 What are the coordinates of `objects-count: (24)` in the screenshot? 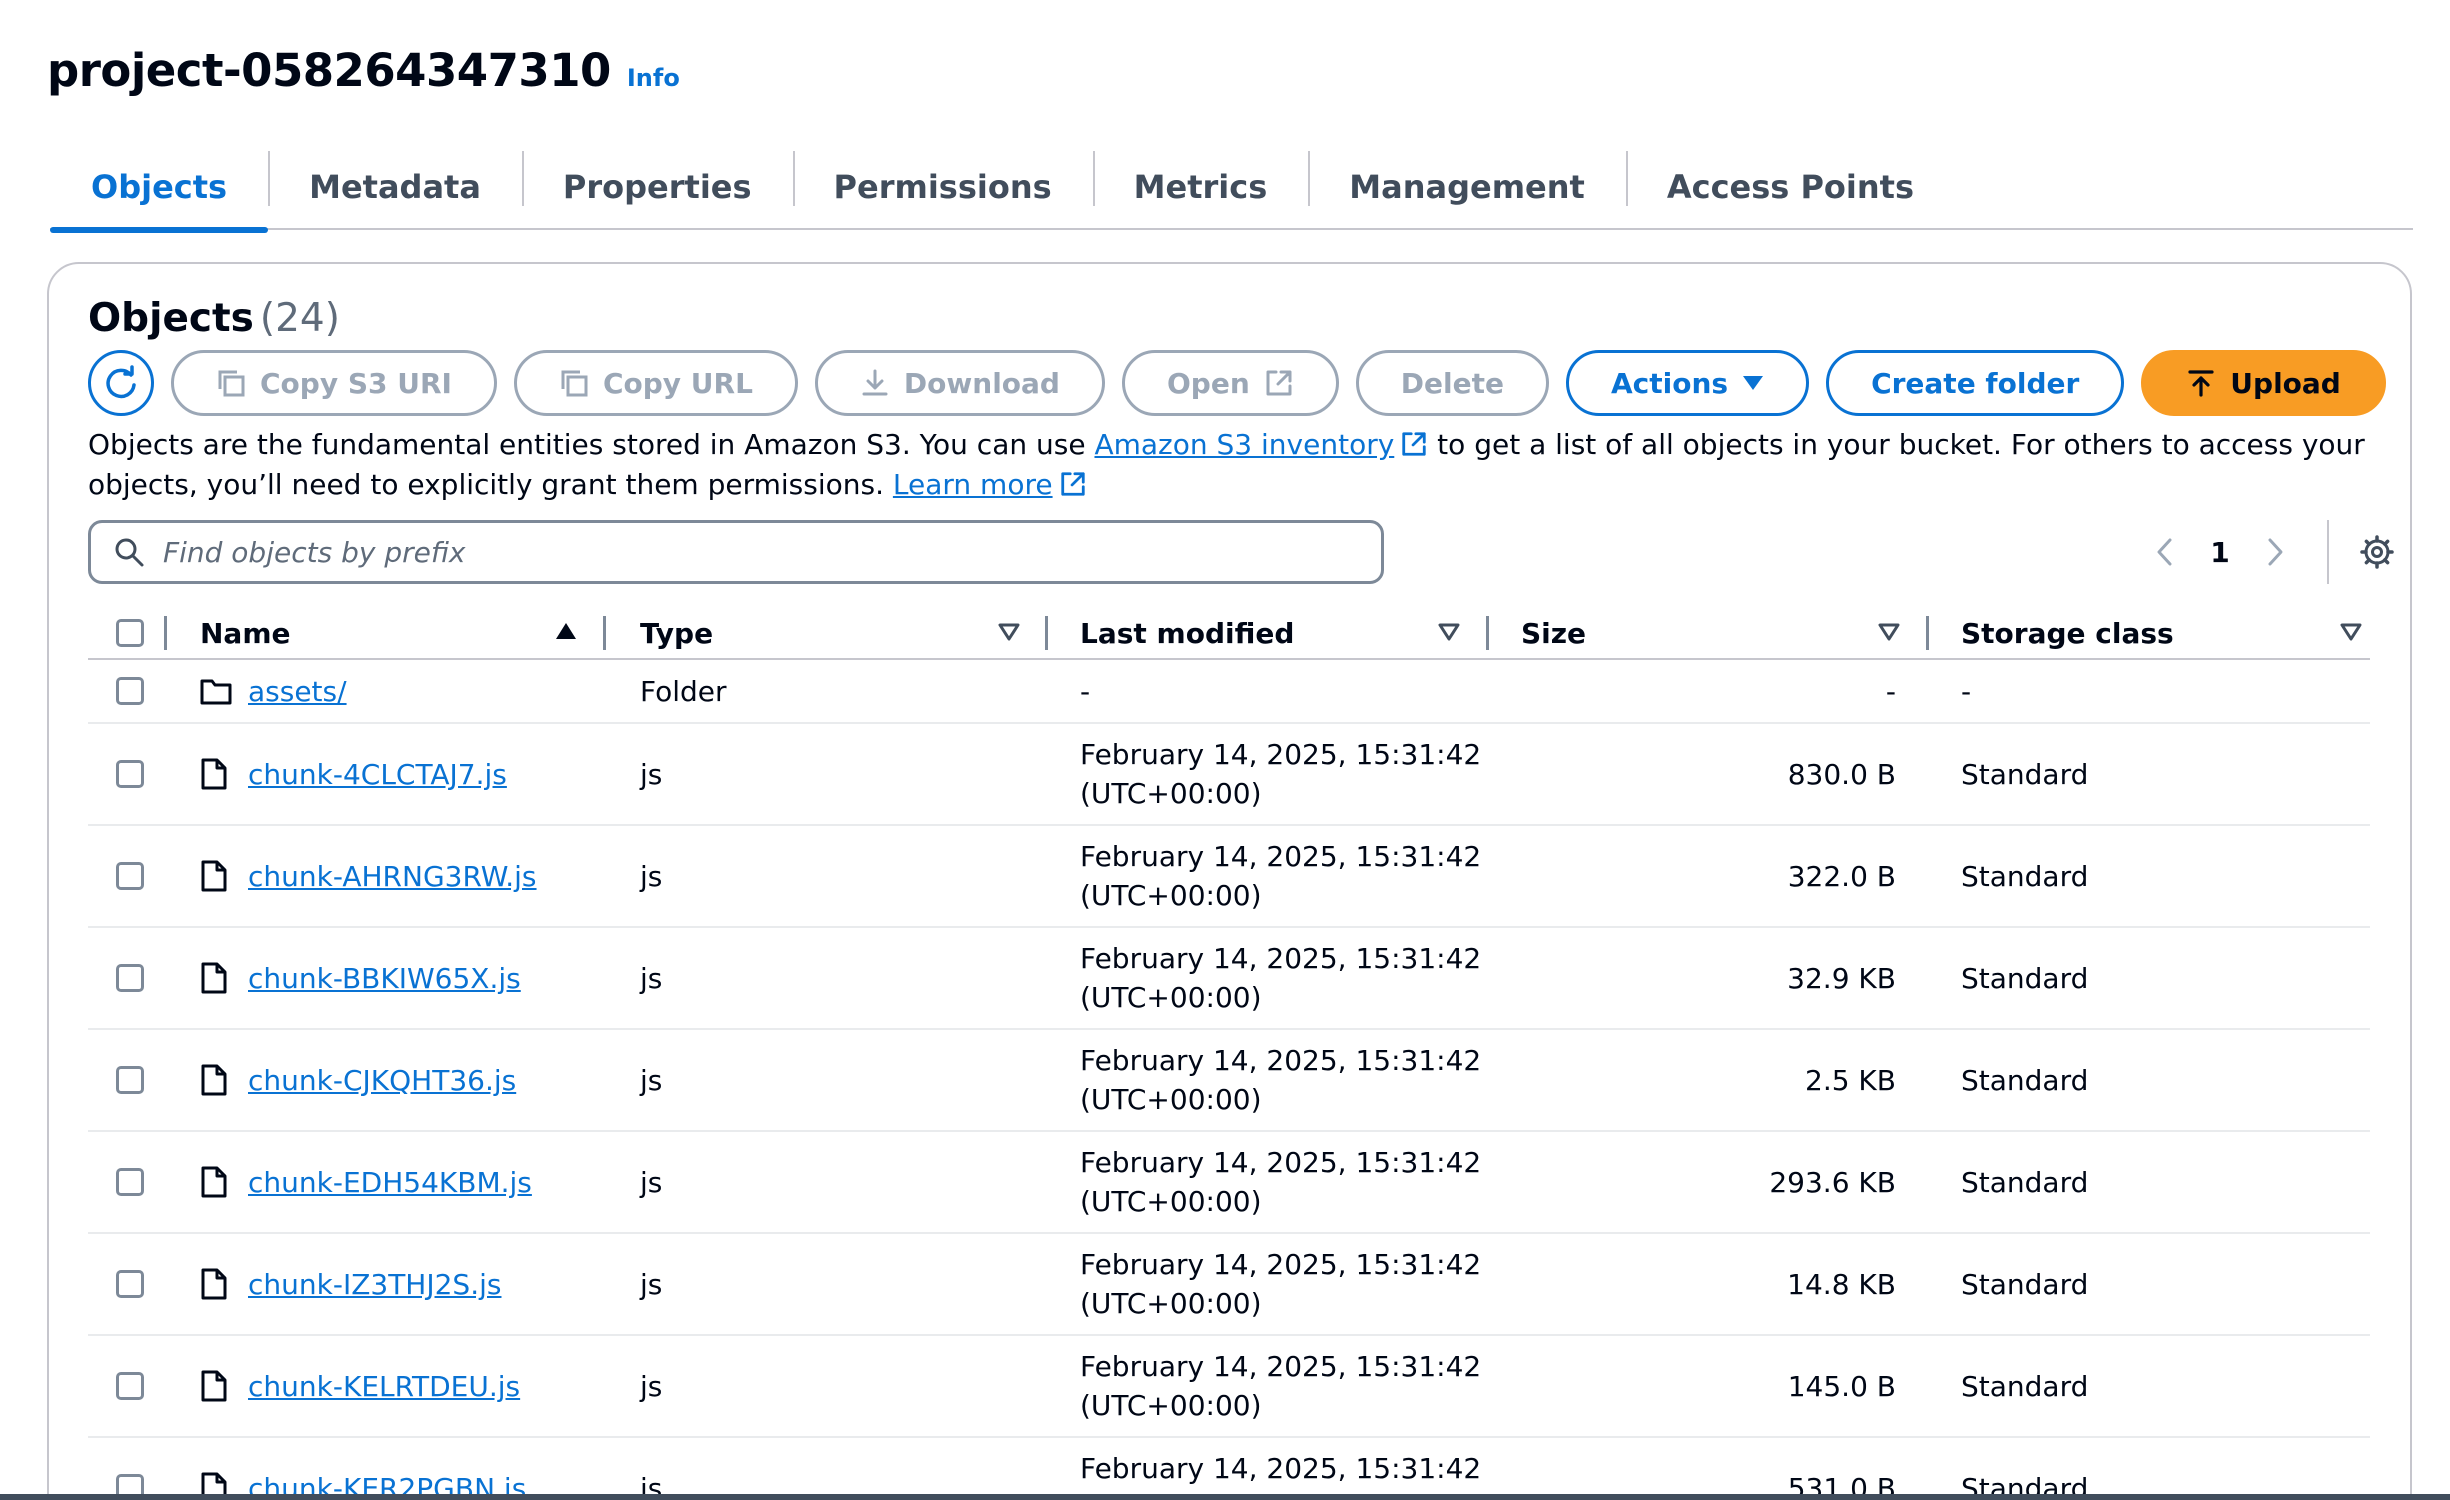 It's located at (299, 318).